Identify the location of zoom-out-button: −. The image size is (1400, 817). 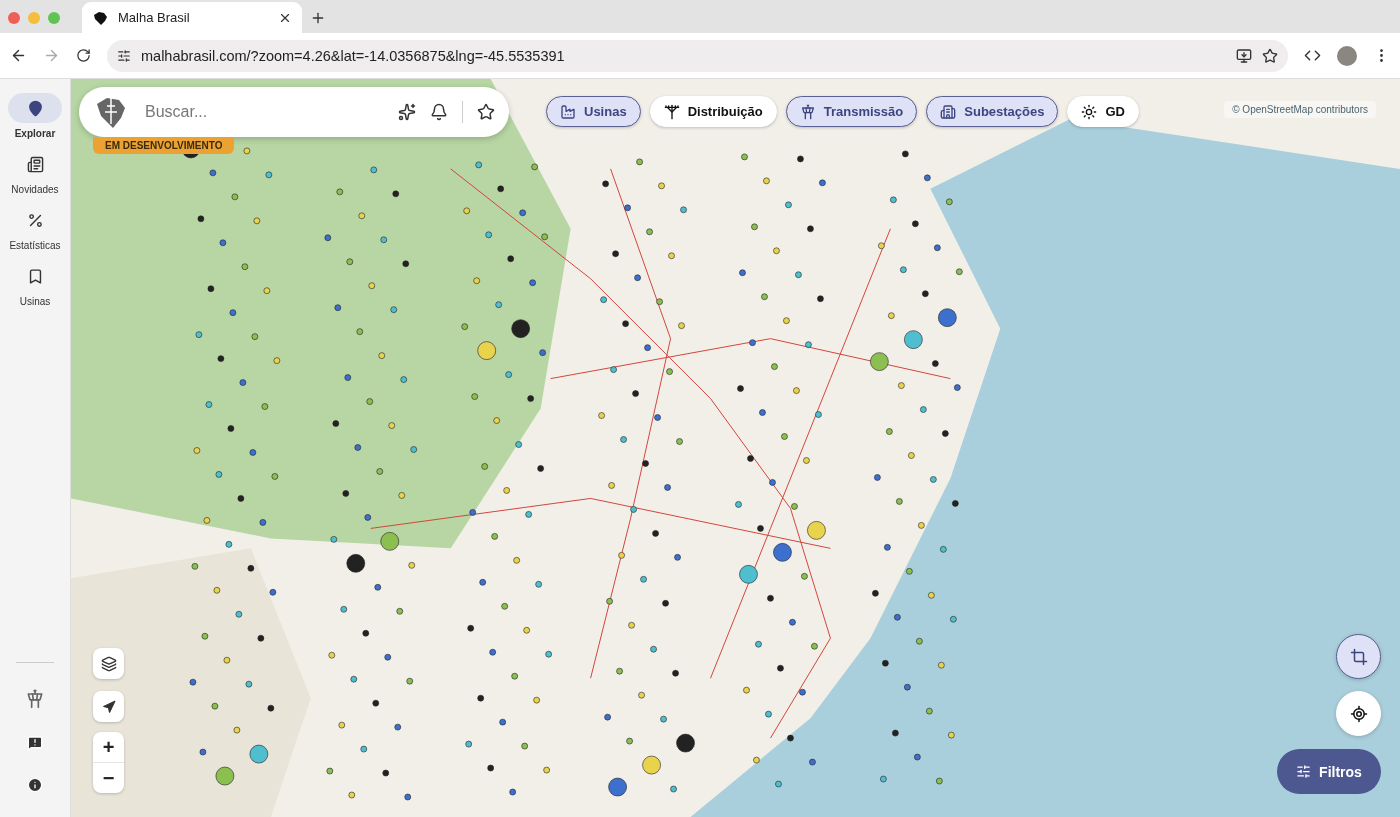
(108, 778).